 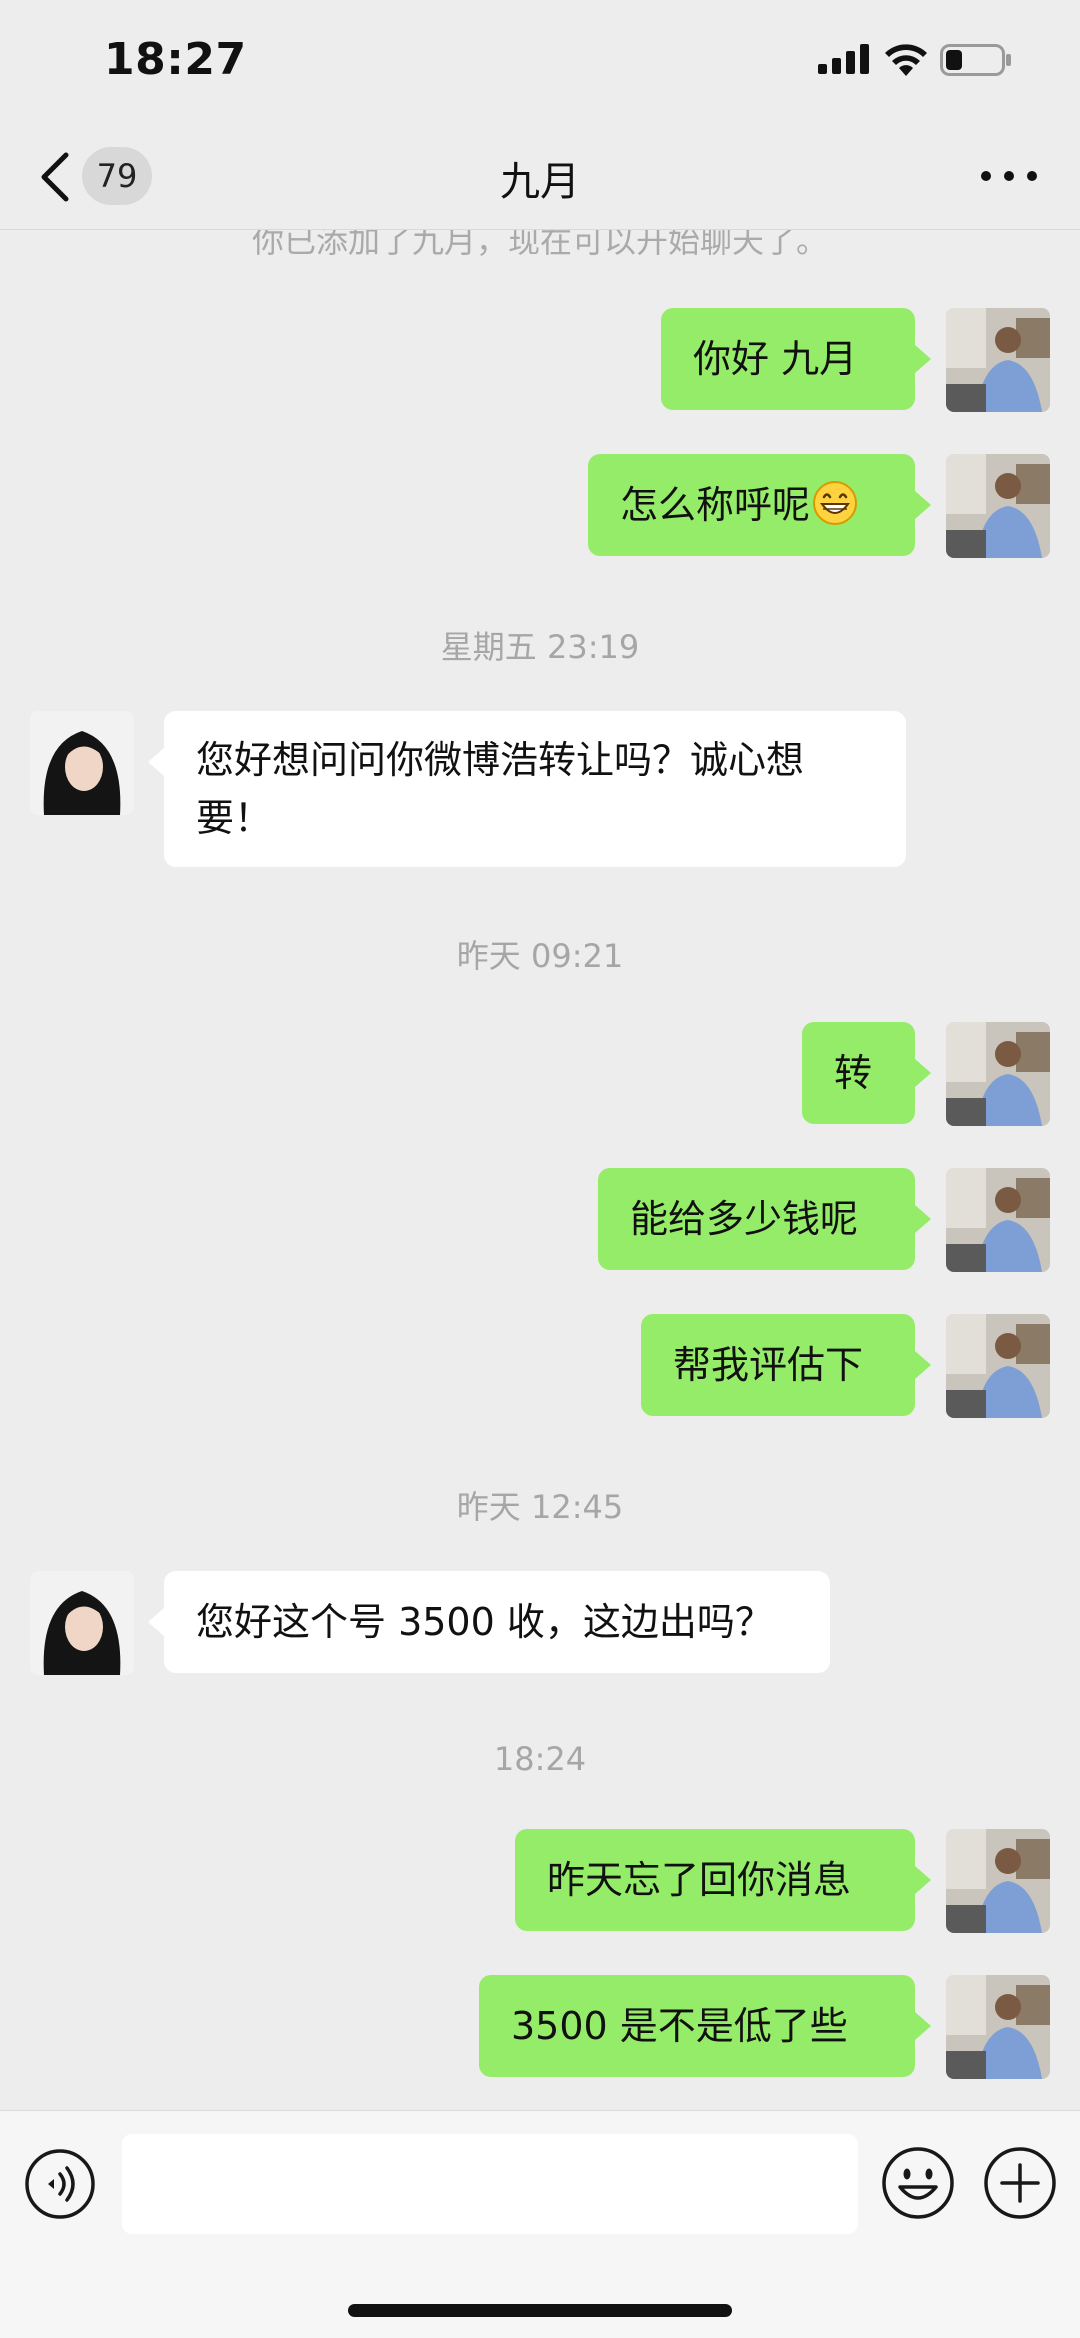 What do you see at coordinates (540, 2310) in the screenshot?
I see `home-indicator` at bounding box center [540, 2310].